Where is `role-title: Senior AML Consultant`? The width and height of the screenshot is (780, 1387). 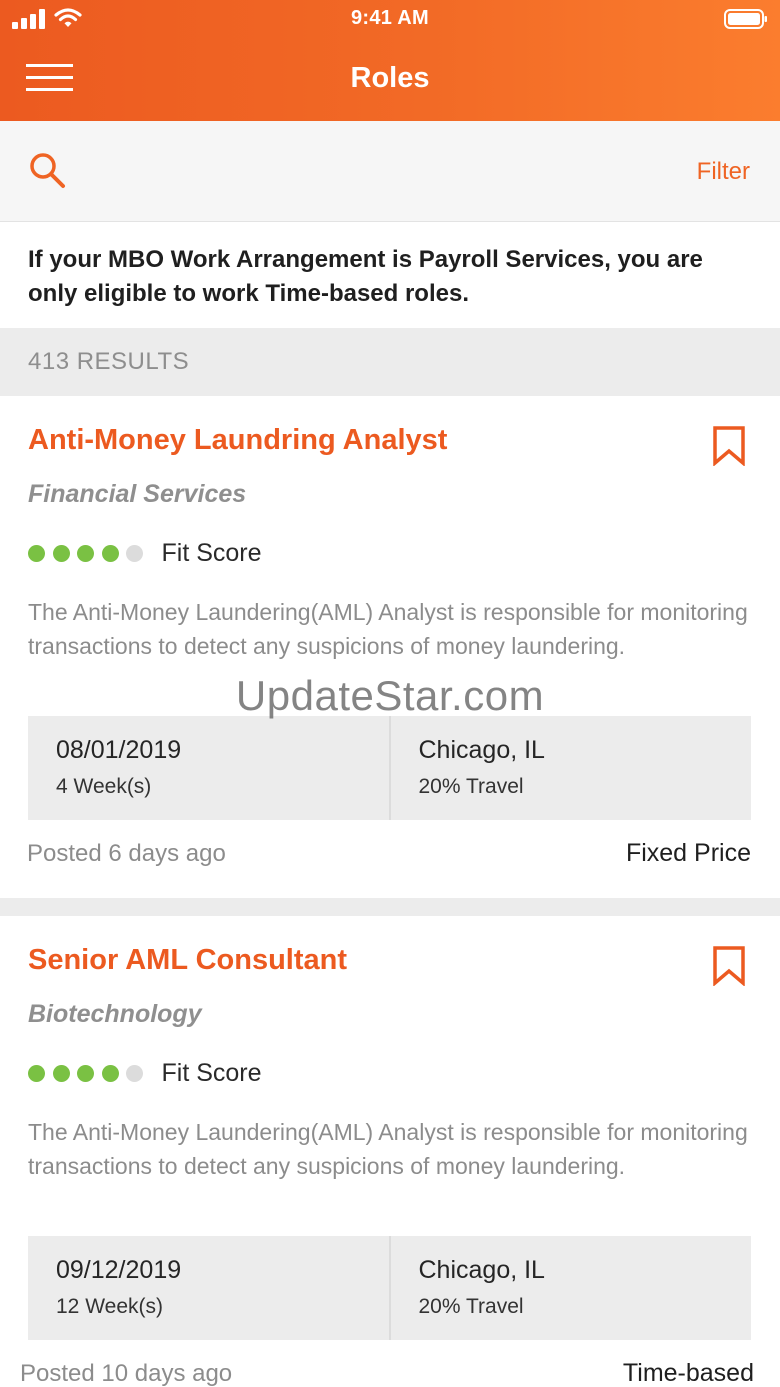 role-title: Senior AML Consultant is located at coordinates (187, 960).